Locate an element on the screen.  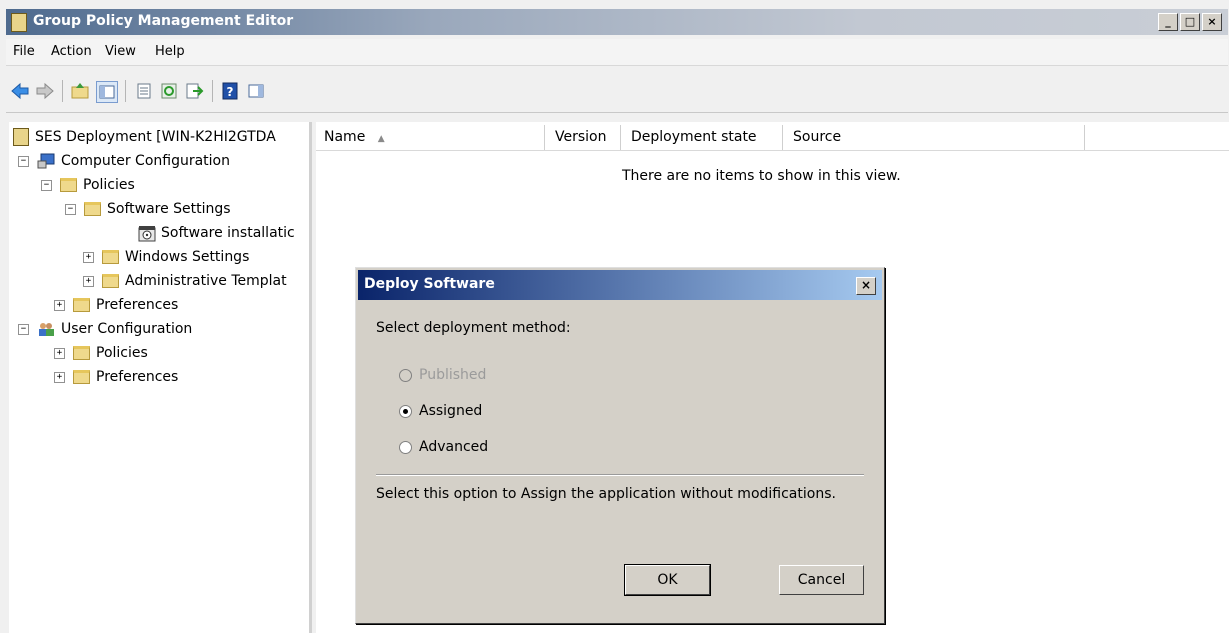
tree-item-label: Windows Settings is located at coordinates (187, 257).